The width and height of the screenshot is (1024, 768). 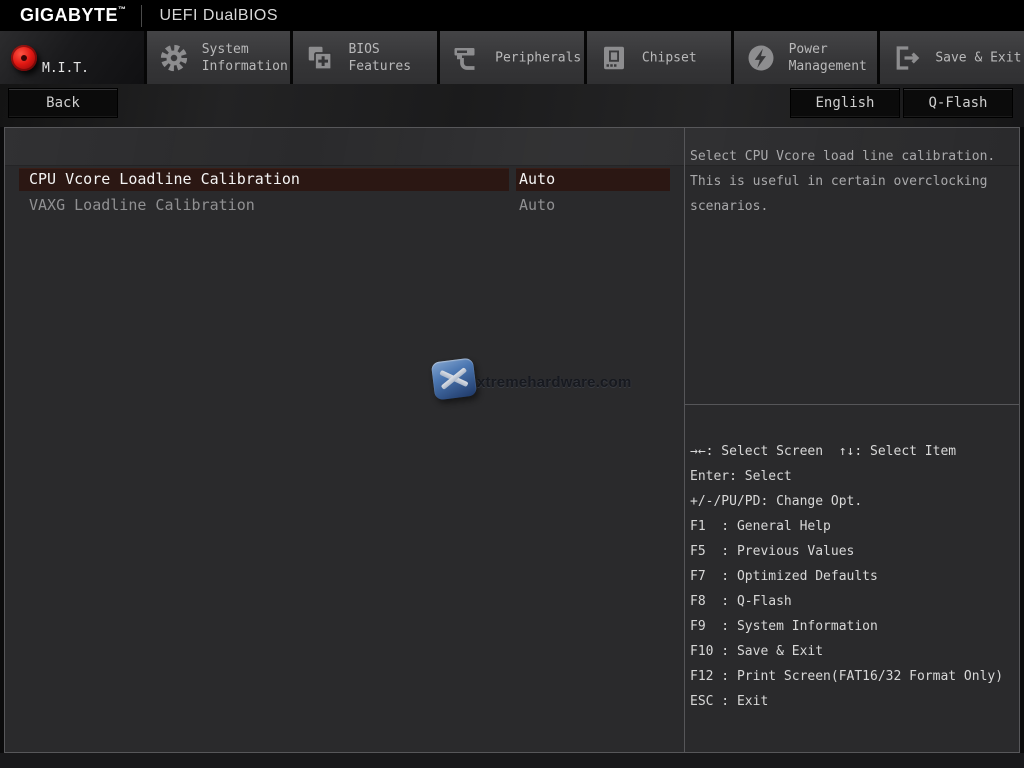 What do you see at coordinates (741, 601) in the screenshot?
I see `key-legend-line: F8 : Q-Flash` at bounding box center [741, 601].